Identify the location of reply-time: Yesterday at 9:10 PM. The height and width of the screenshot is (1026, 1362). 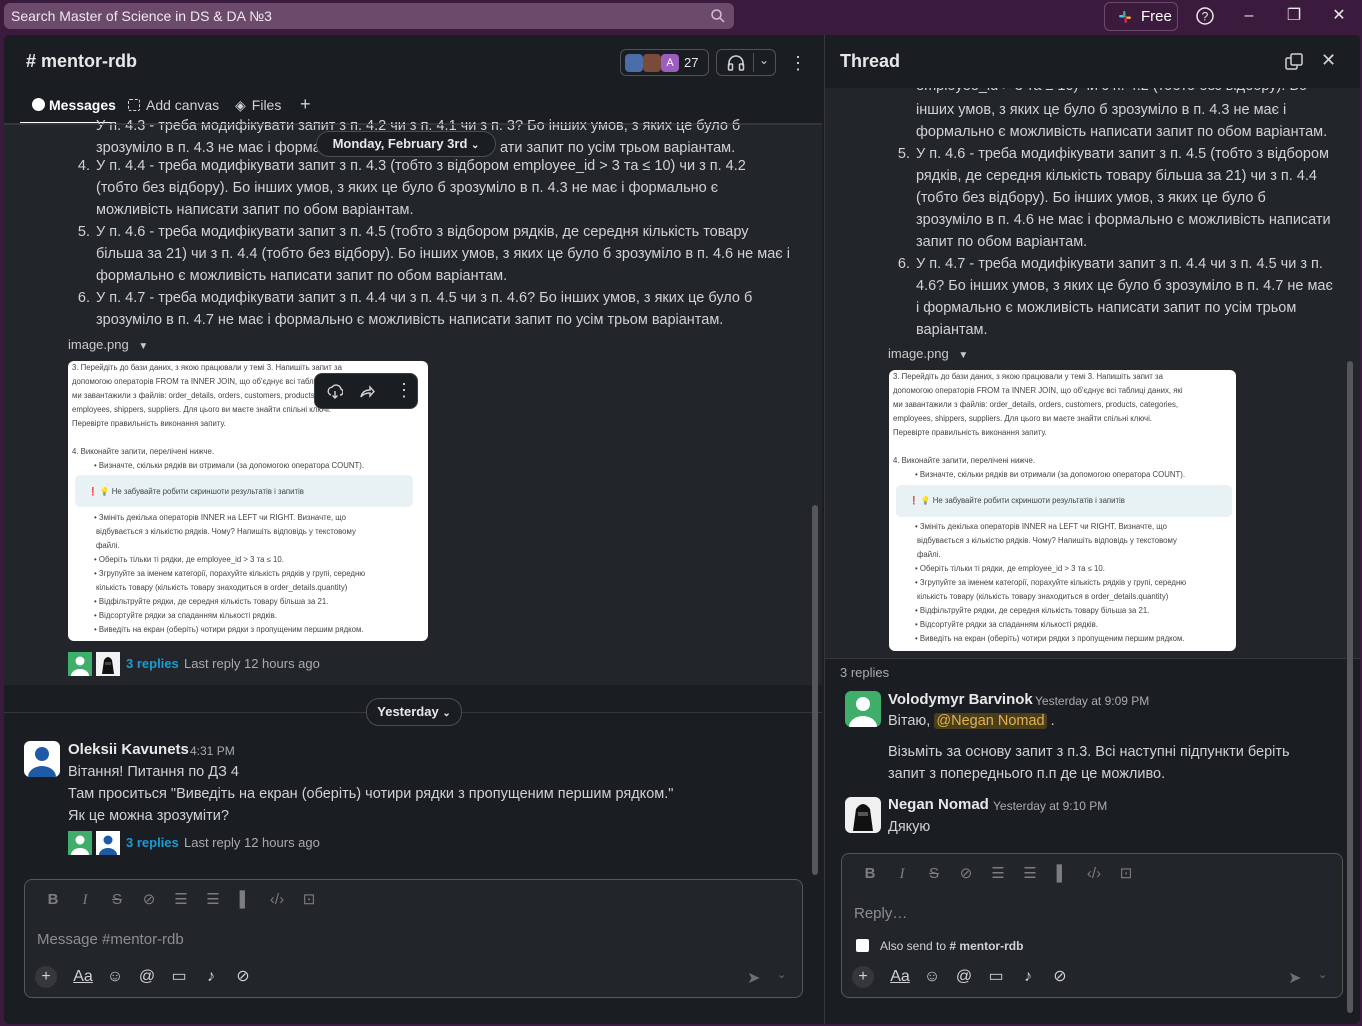
(1050, 806).